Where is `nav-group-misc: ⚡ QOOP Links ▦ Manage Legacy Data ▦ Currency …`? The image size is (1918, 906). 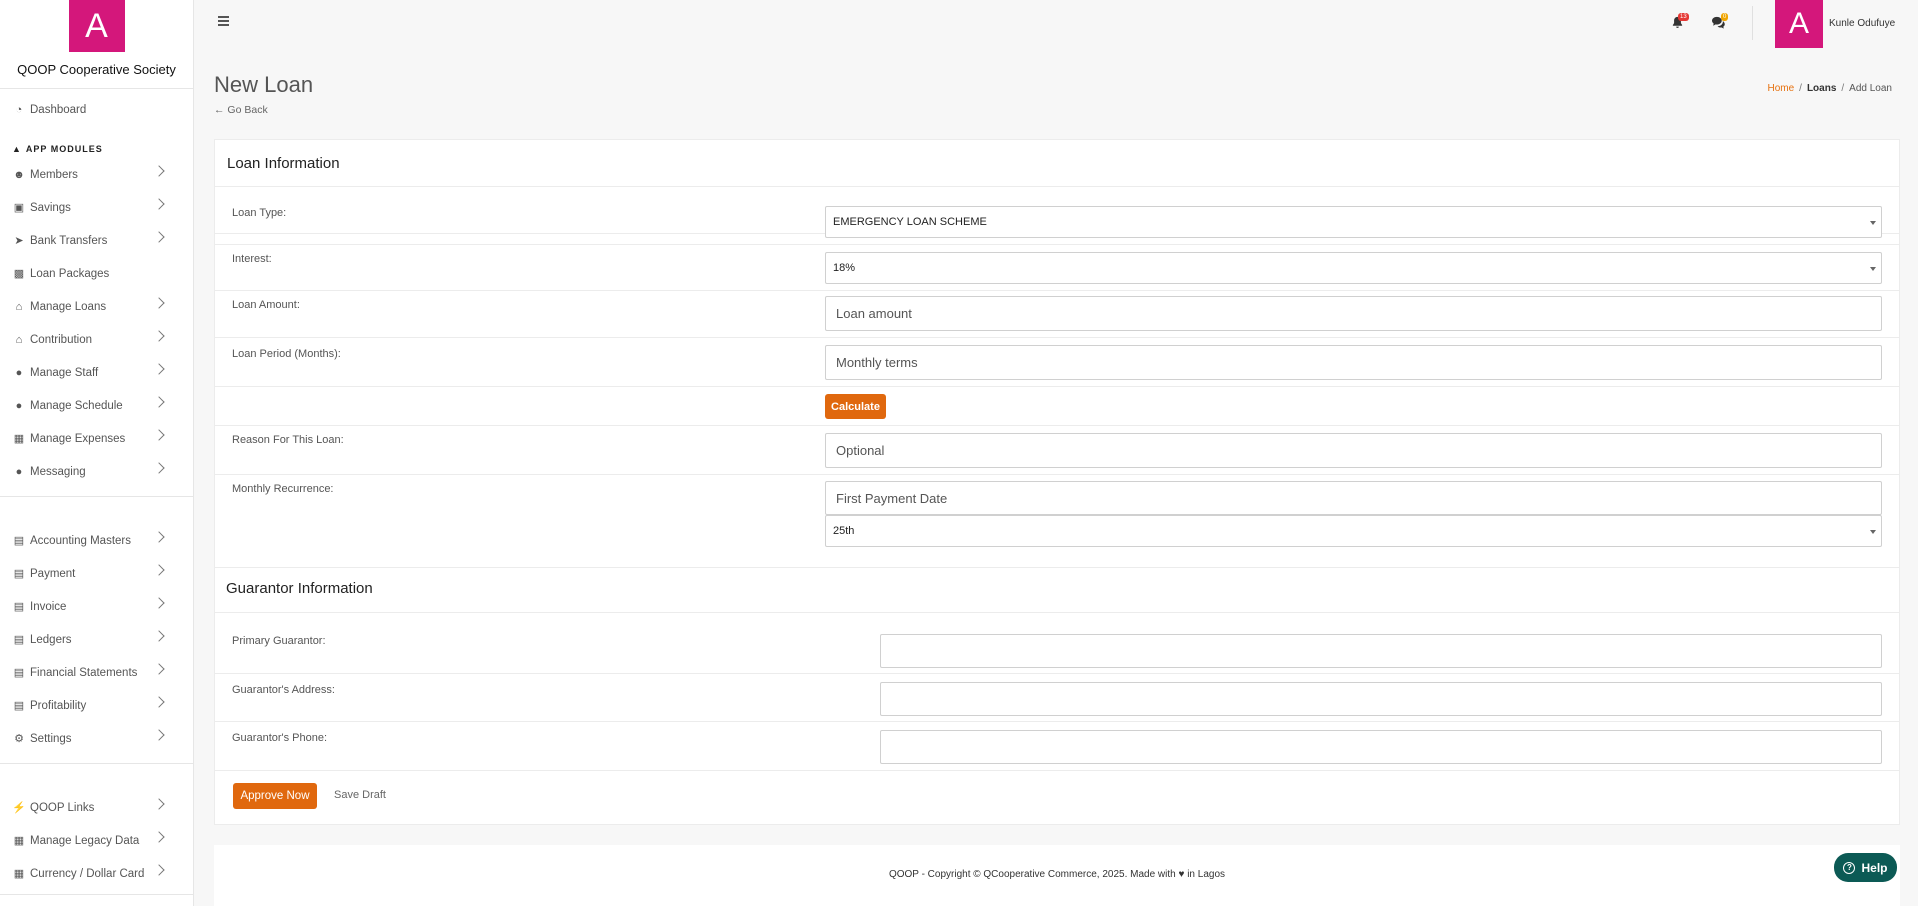
nav-group-misc: ⚡ QOOP Links ▦ Manage Legacy Data ▦ Currency … is located at coordinates (96, 840).